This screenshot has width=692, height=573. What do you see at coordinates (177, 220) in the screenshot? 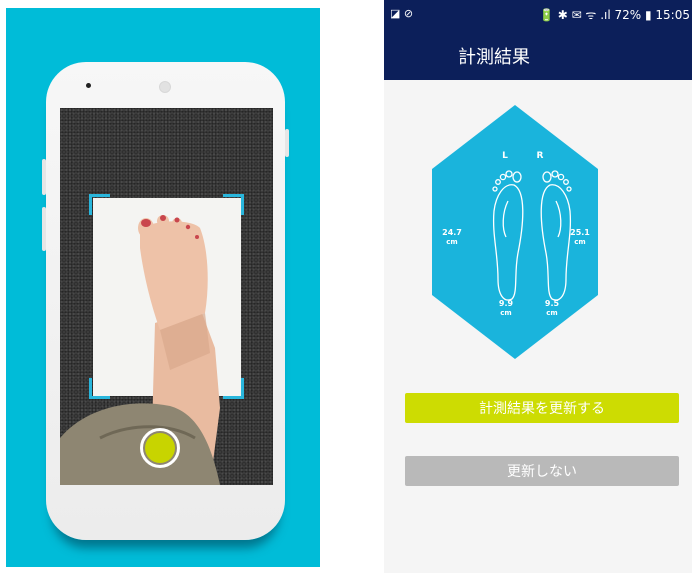
I see `toe-3-nail` at bounding box center [177, 220].